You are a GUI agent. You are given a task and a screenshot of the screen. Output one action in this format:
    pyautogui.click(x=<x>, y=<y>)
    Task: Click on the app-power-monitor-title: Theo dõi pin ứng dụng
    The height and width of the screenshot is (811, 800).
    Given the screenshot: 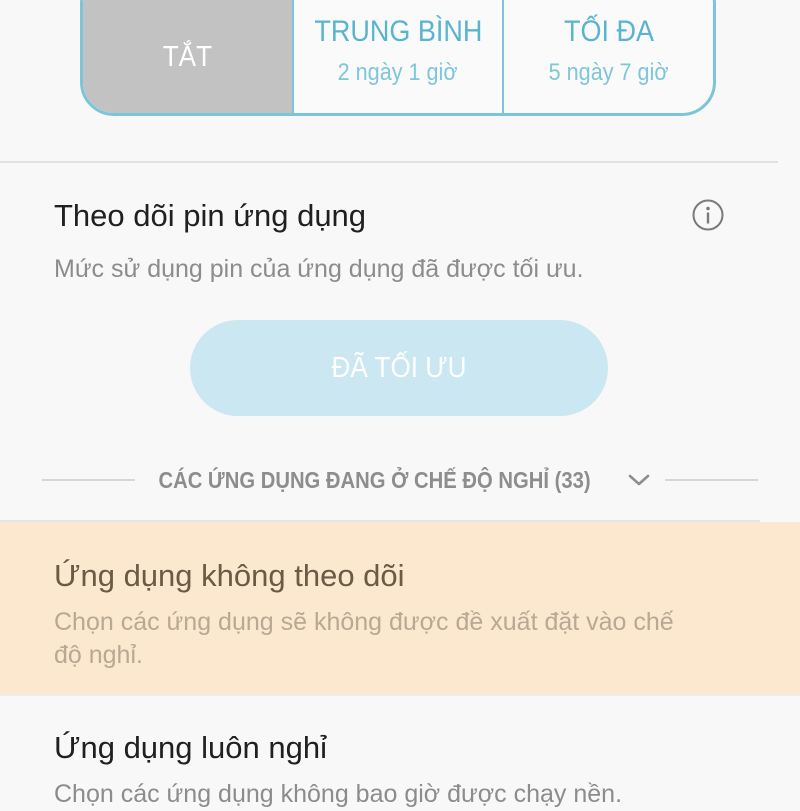 What is the action you would take?
    pyautogui.click(x=210, y=215)
    